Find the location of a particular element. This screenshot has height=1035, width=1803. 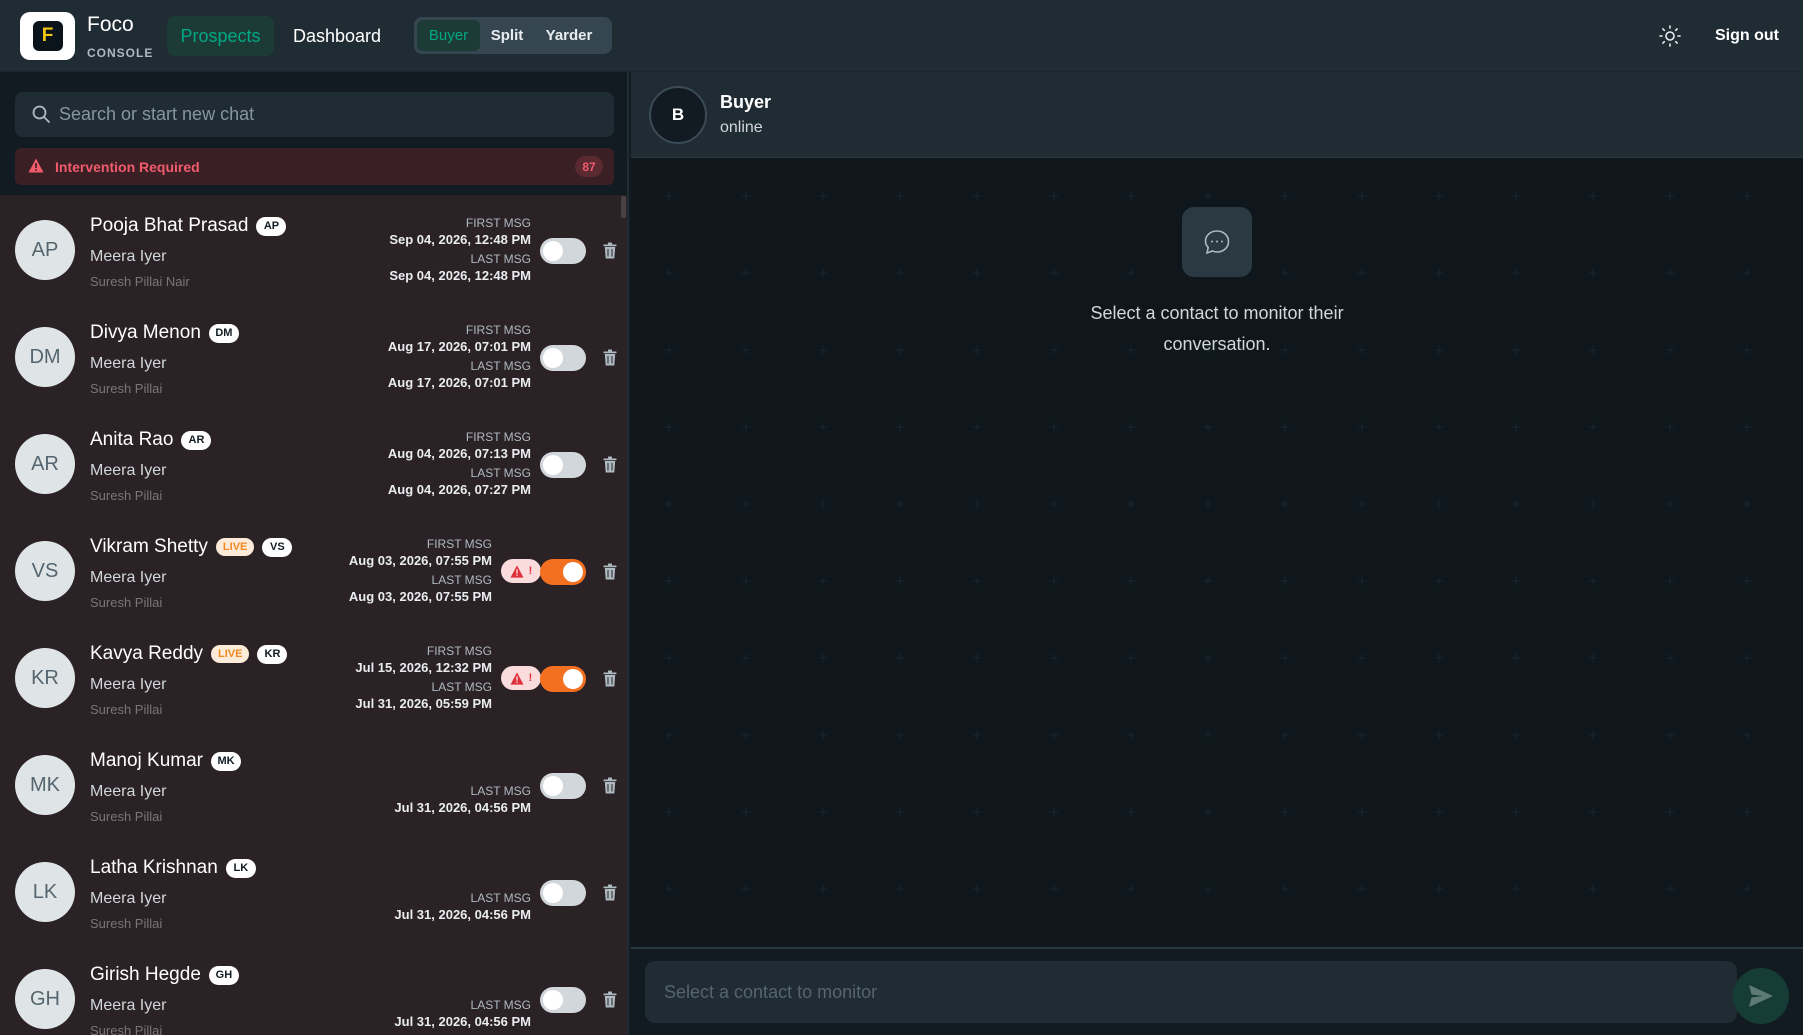

last-msg-date: Aug 03, 2026, 07:55 PM is located at coordinates (420, 596).